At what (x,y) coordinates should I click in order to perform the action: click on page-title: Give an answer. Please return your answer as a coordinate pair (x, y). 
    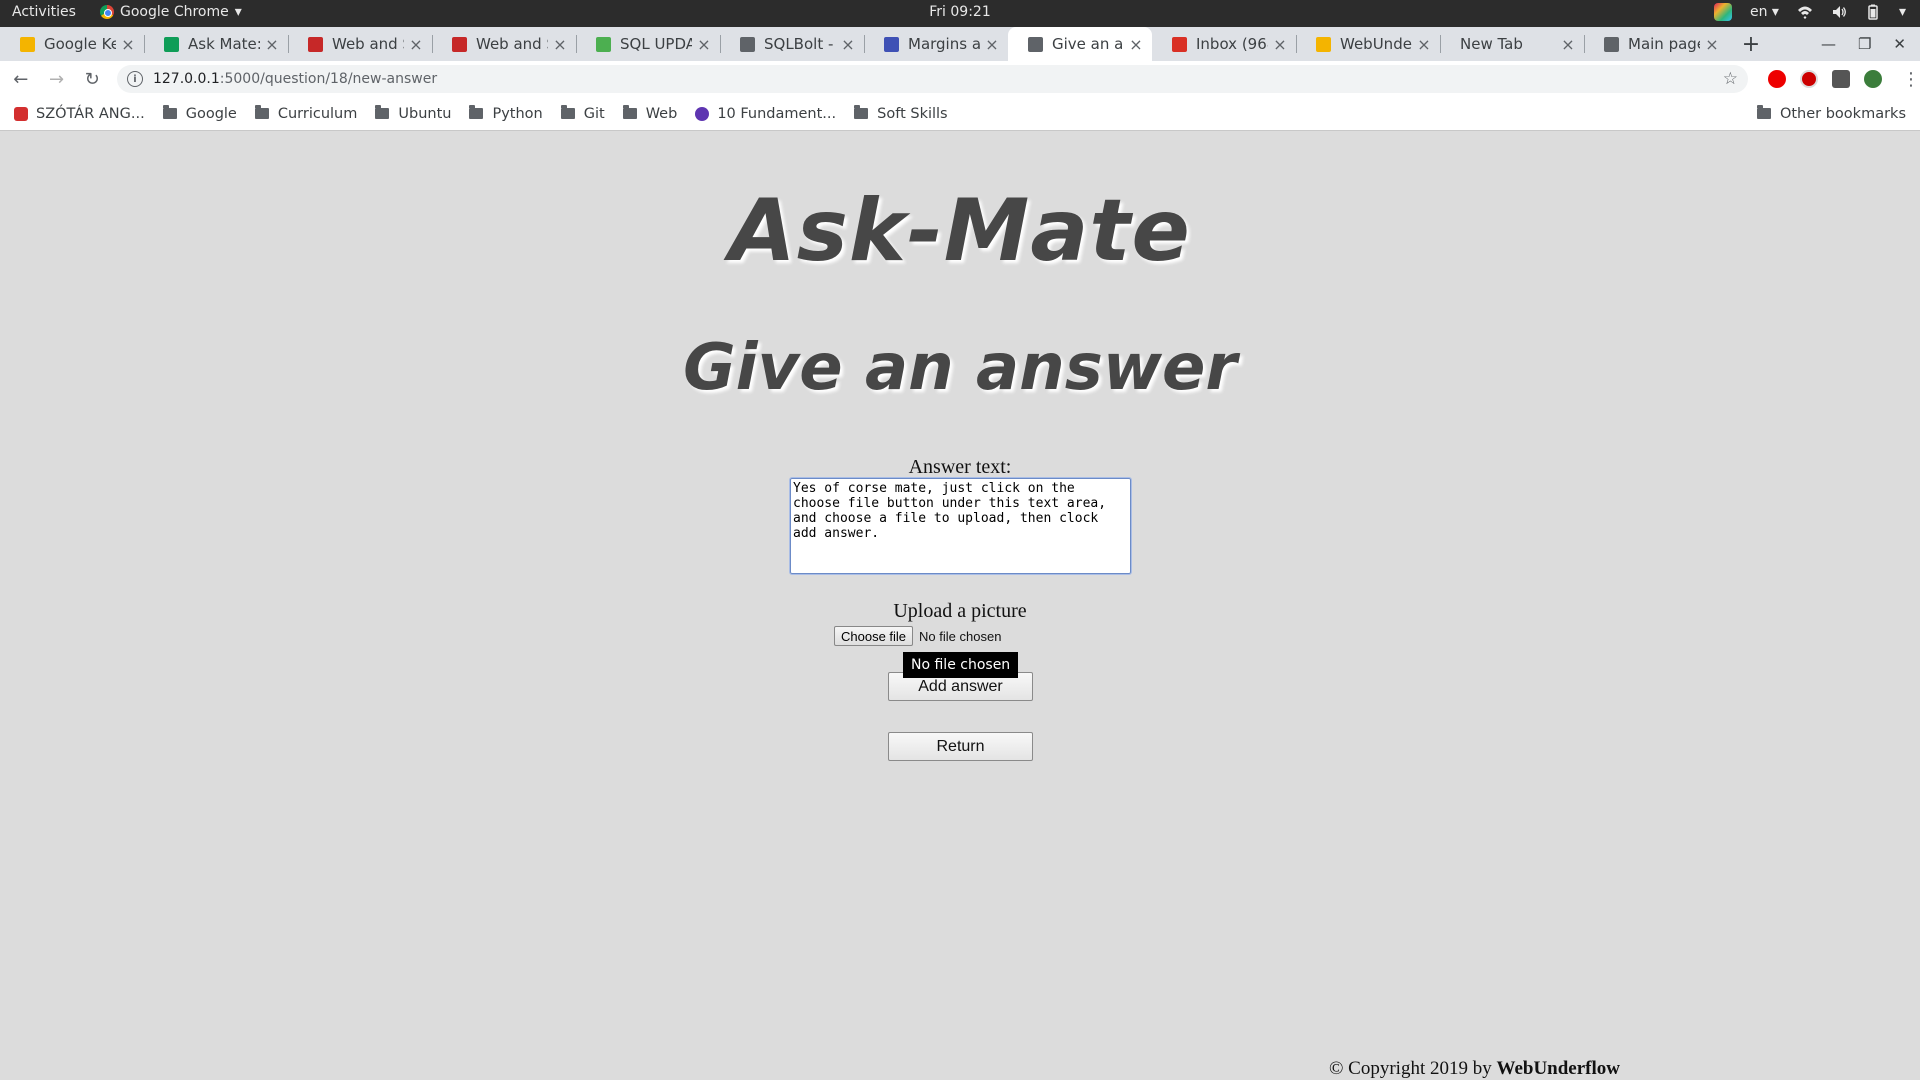
    Looking at the image, I should click on (960, 368).